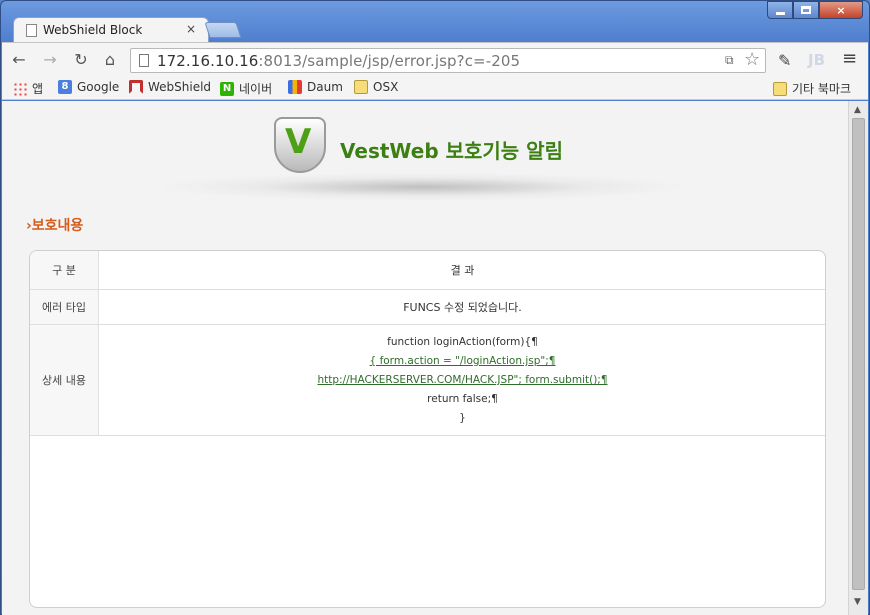  Describe the element at coordinates (81, 59) in the screenshot. I see `reload-icon: ↻` at that location.